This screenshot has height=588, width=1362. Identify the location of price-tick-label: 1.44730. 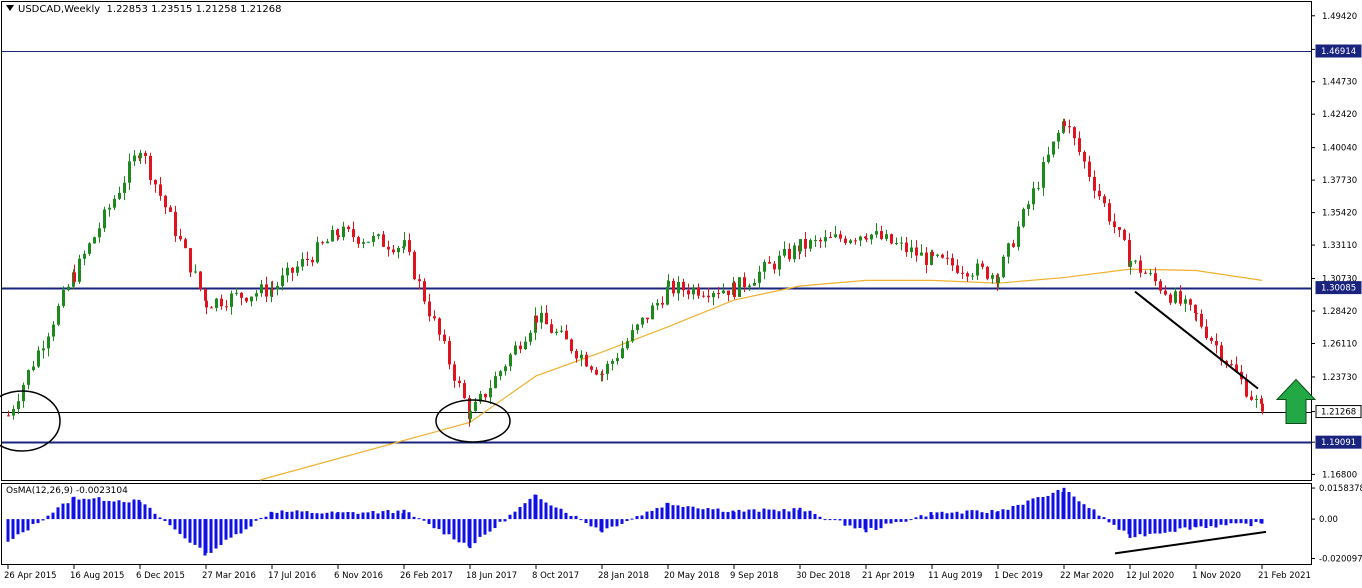
(1339, 83).